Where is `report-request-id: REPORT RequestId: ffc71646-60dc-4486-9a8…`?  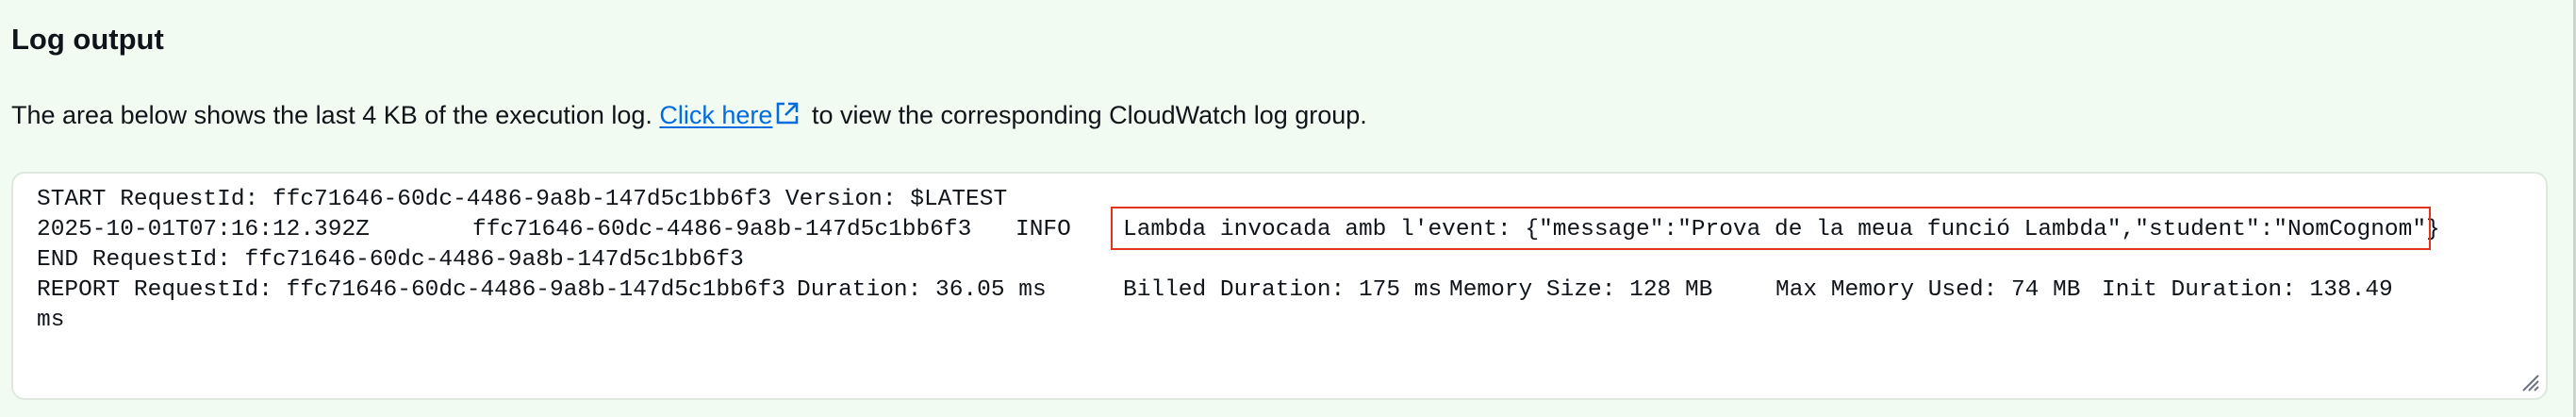 report-request-id: REPORT RequestId: ffc71646-60dc-4486-9a8… is located at coordinates (411, 290).